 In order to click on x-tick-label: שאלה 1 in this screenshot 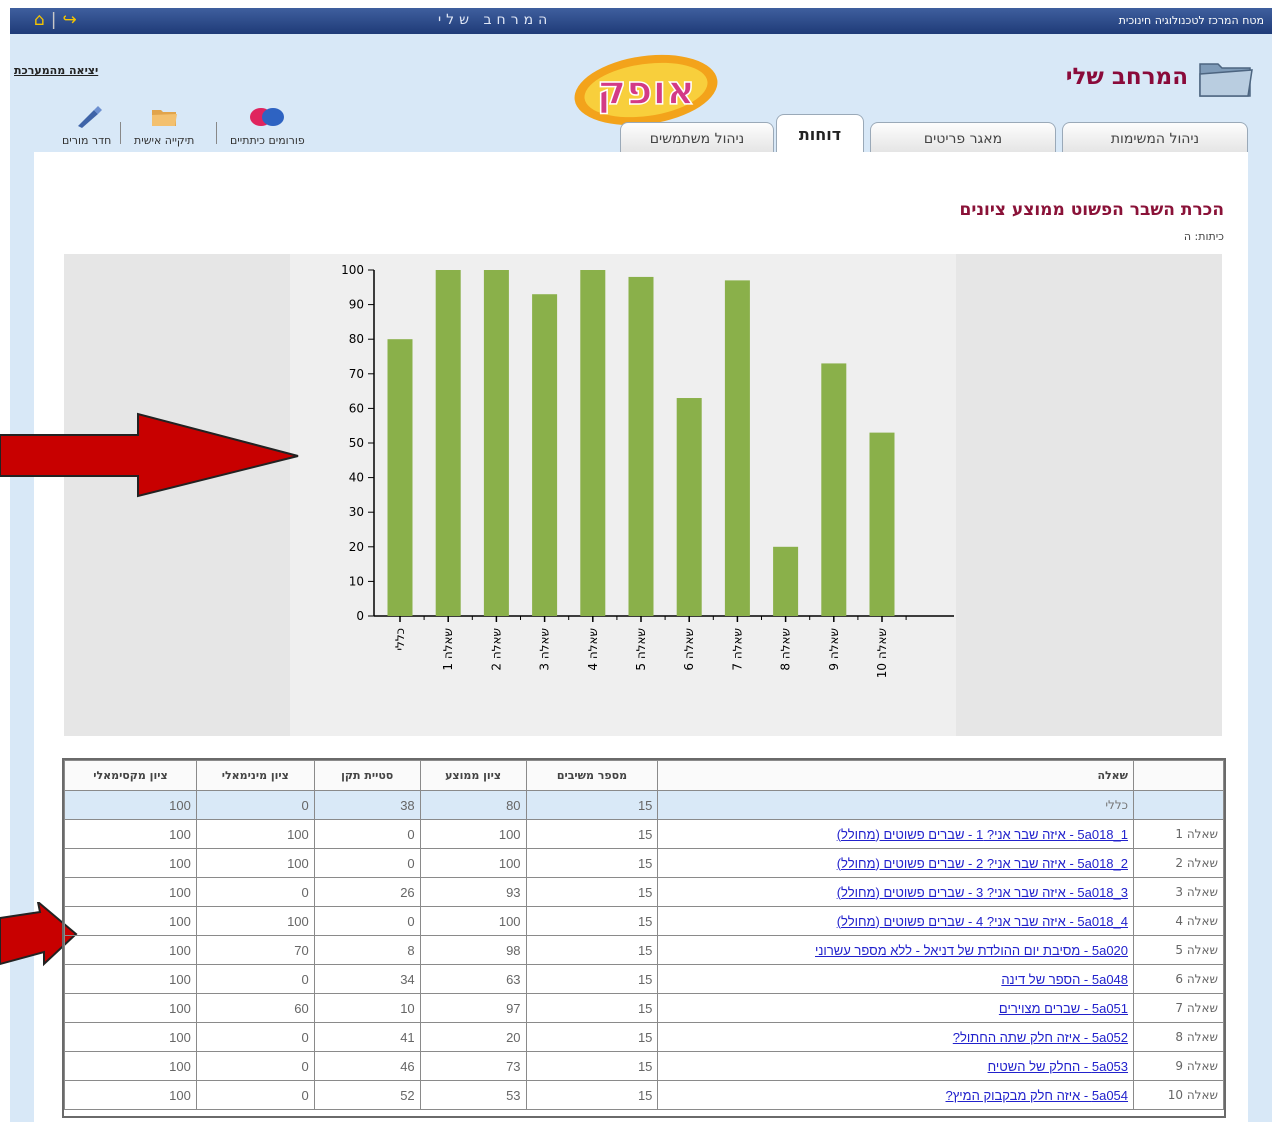, I will do `click(448, 649)`.